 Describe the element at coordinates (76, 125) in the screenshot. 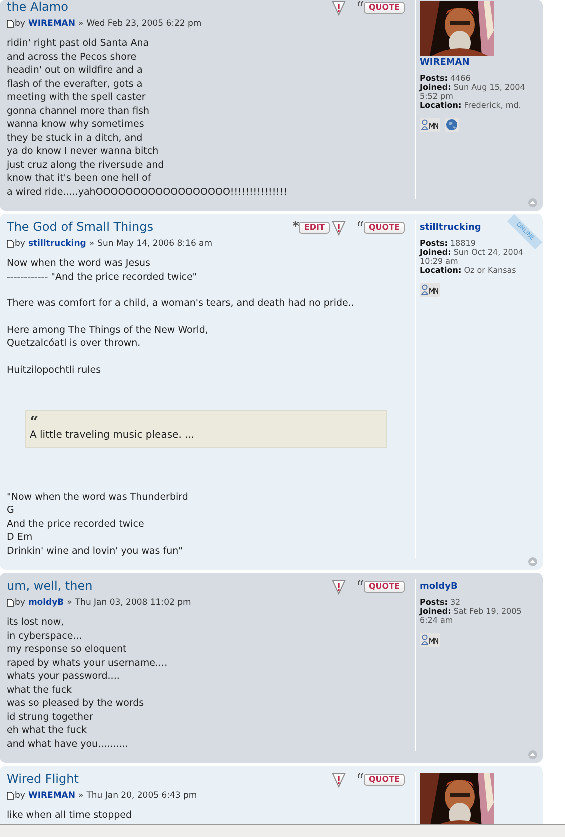

I see `post-text: wanna know why sometimes` at that location.